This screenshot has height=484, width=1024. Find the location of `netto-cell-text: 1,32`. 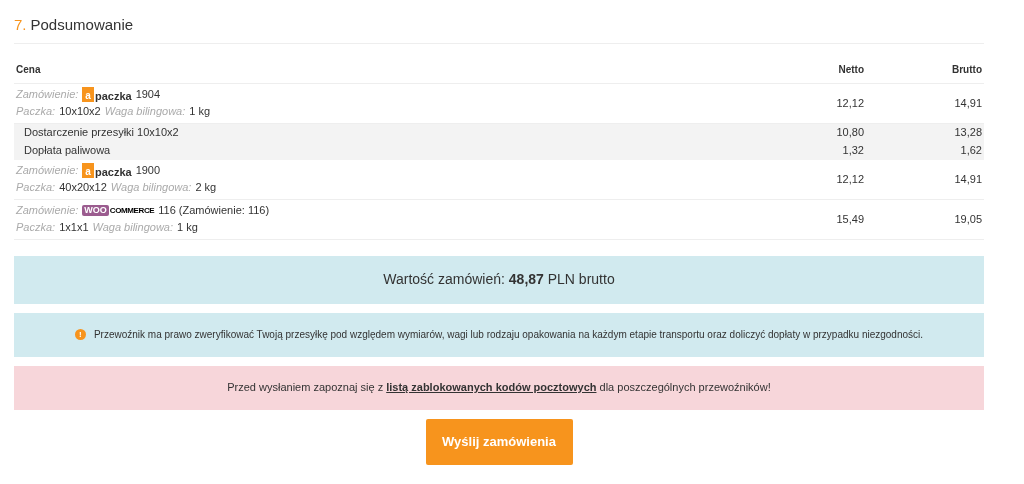

netto-cell-text: 1,32 is located at coordinates (853, 151).